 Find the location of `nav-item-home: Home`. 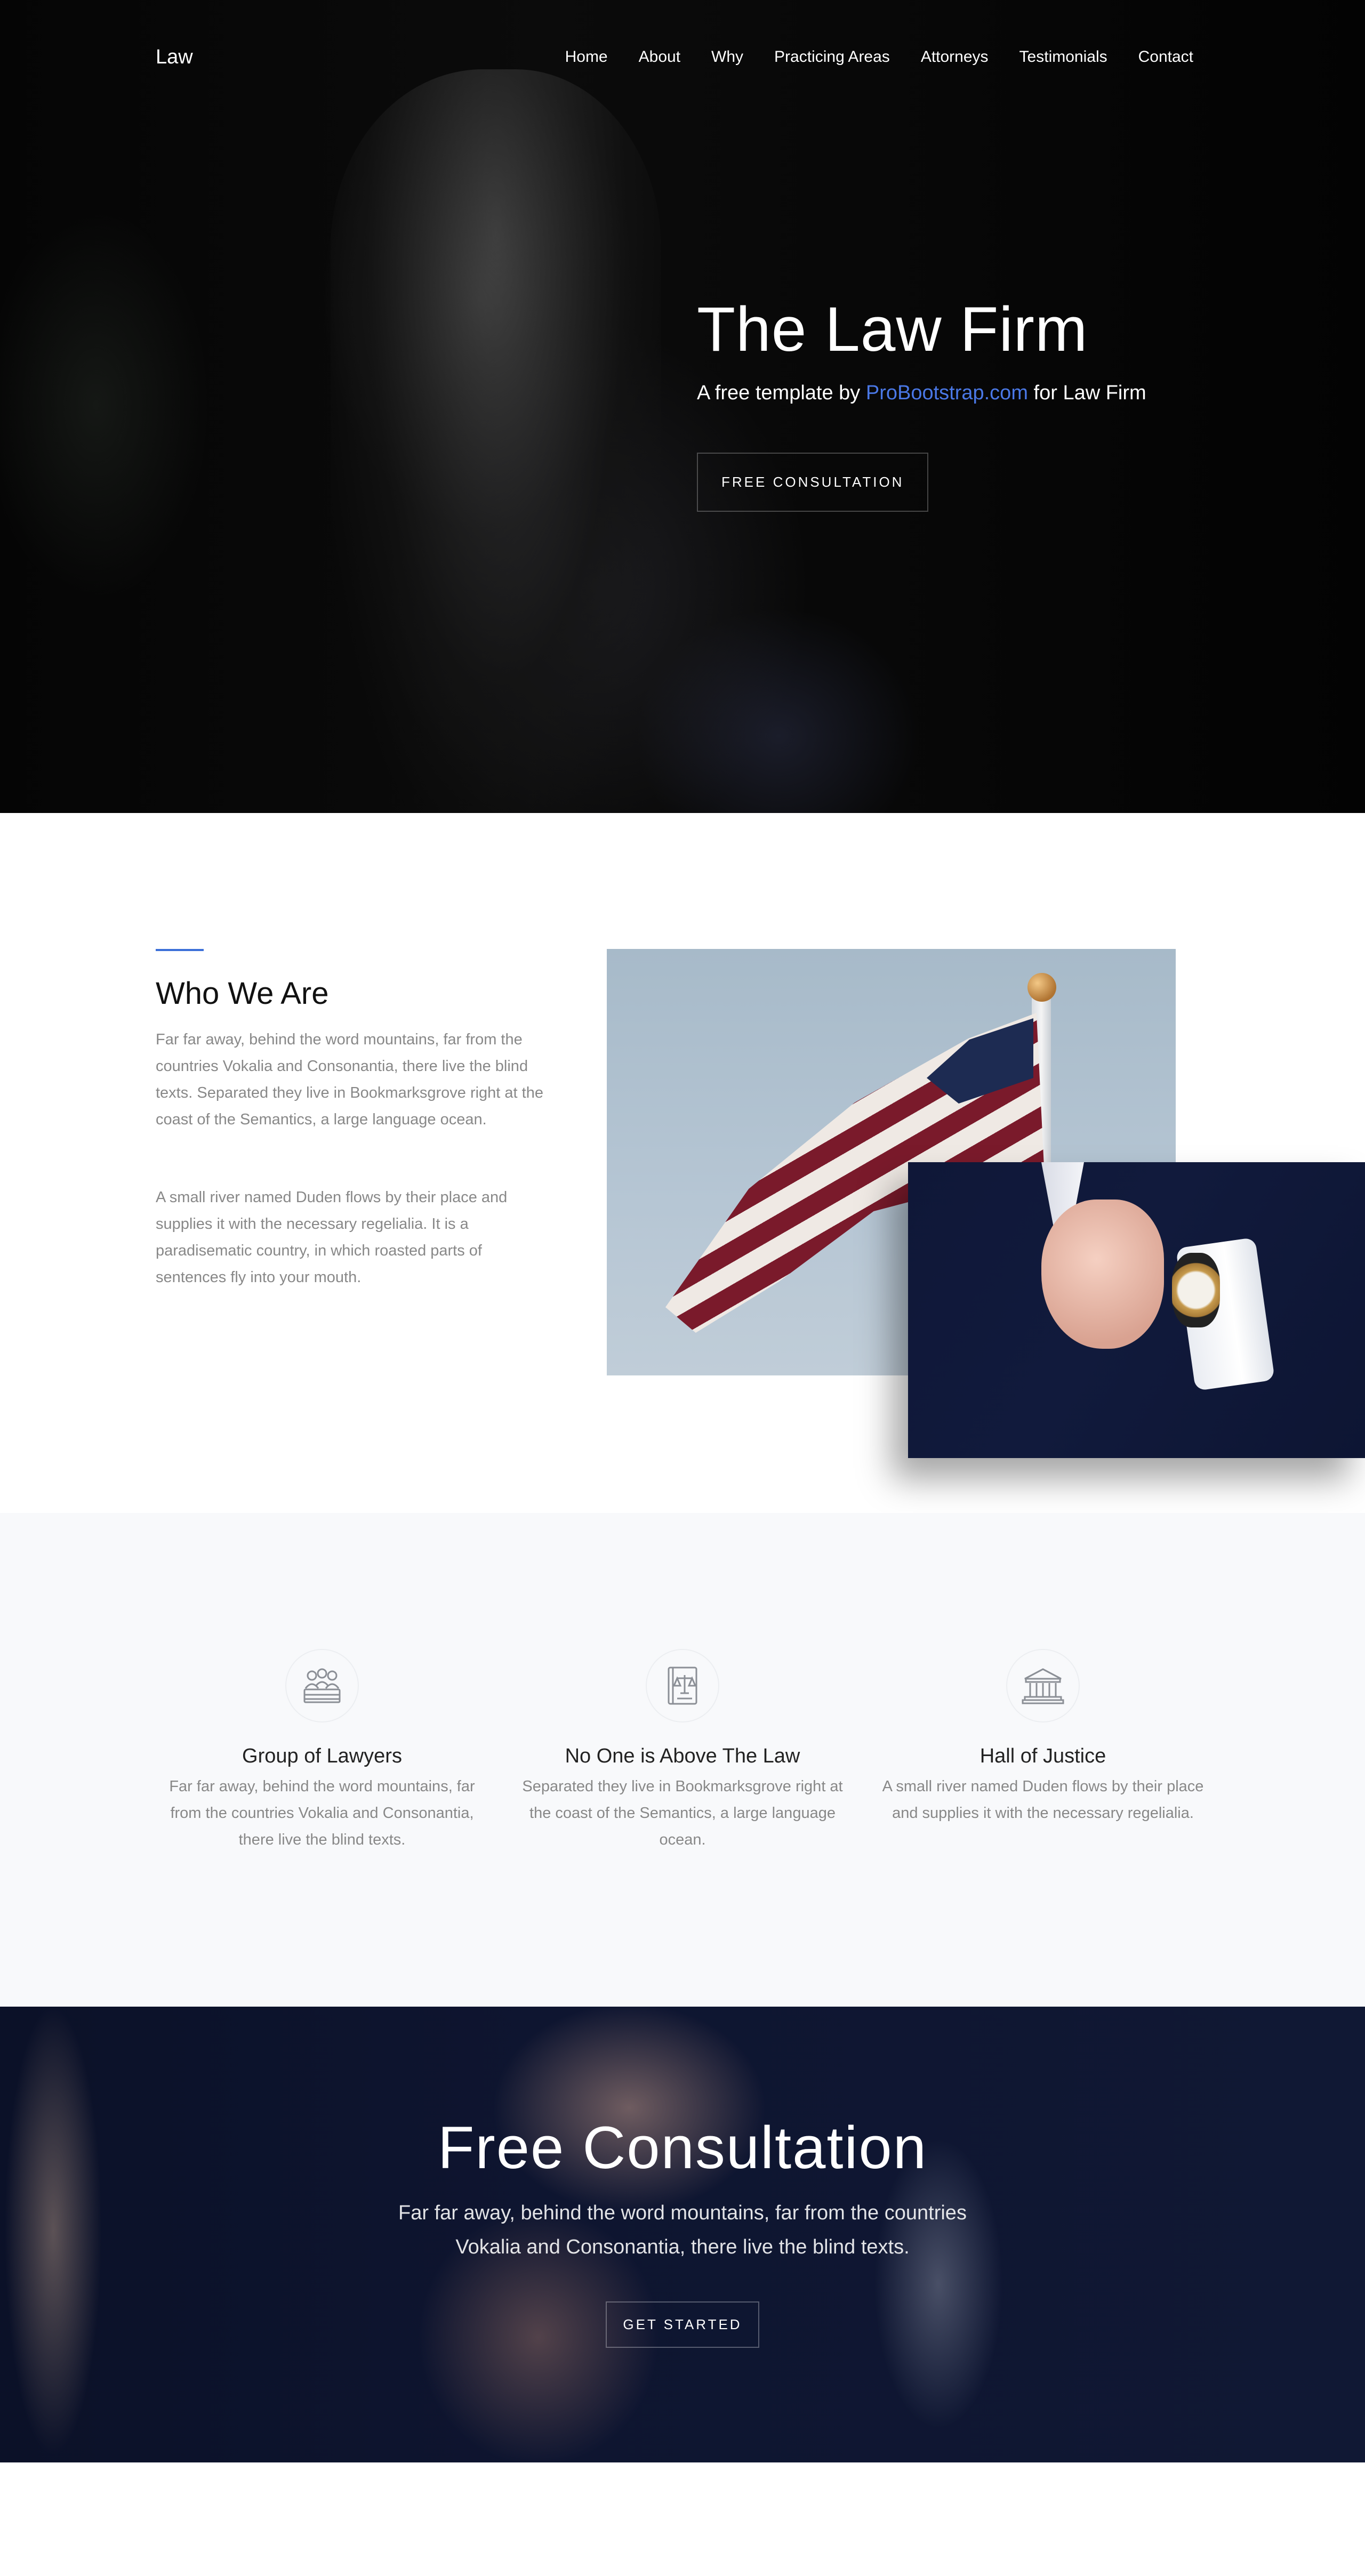

nav-item-home: Home is located at coordinates (586, 57).